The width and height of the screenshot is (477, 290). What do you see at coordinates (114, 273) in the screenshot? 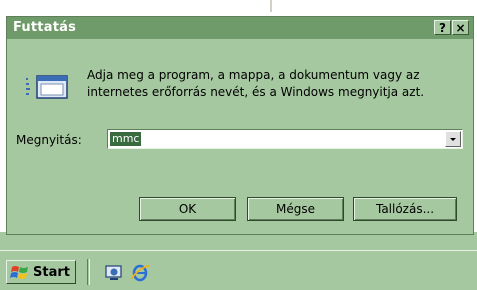
I see `desktop-icon` at bounding box center [114, 273].